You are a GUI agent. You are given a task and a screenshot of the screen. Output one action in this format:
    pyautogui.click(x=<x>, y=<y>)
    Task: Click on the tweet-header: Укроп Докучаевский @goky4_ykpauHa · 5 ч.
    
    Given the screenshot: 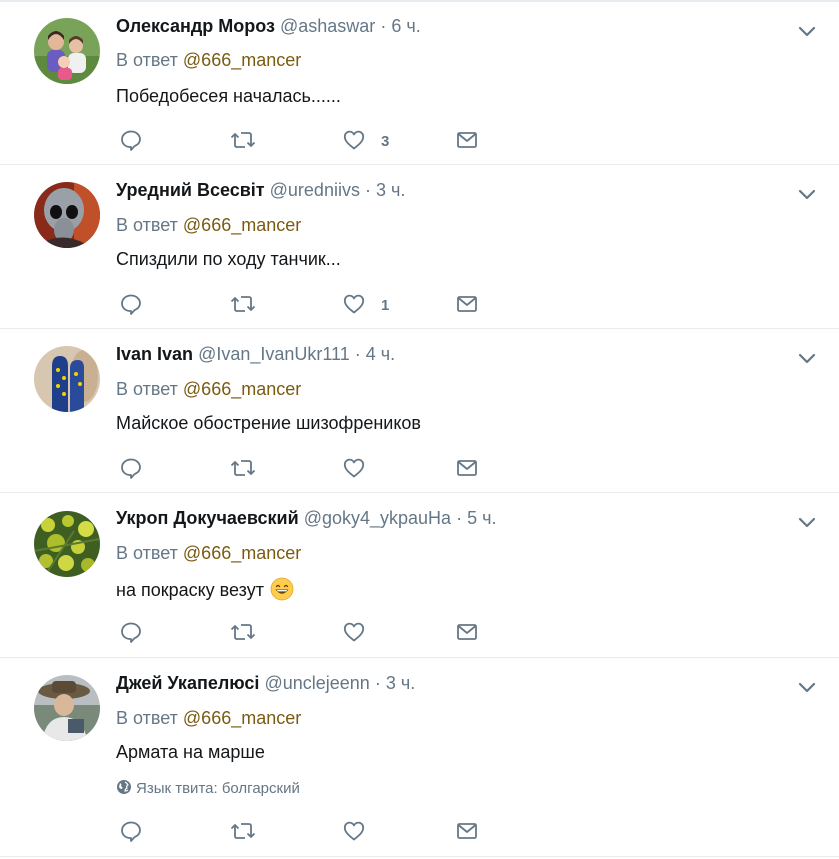 What is the action you would take?
    pyautogui.click(x=306, y=518)
    